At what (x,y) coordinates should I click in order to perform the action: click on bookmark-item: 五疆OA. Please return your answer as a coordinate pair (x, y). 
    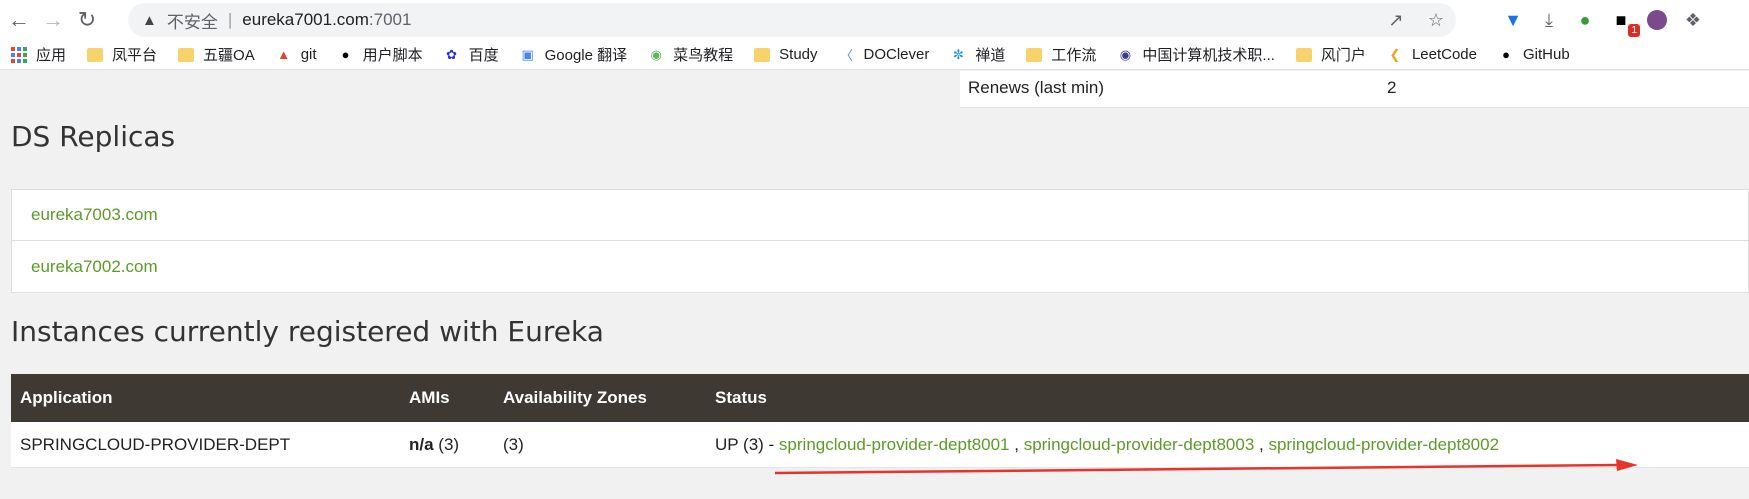
    Looking at the image, I should click on (216, 54).